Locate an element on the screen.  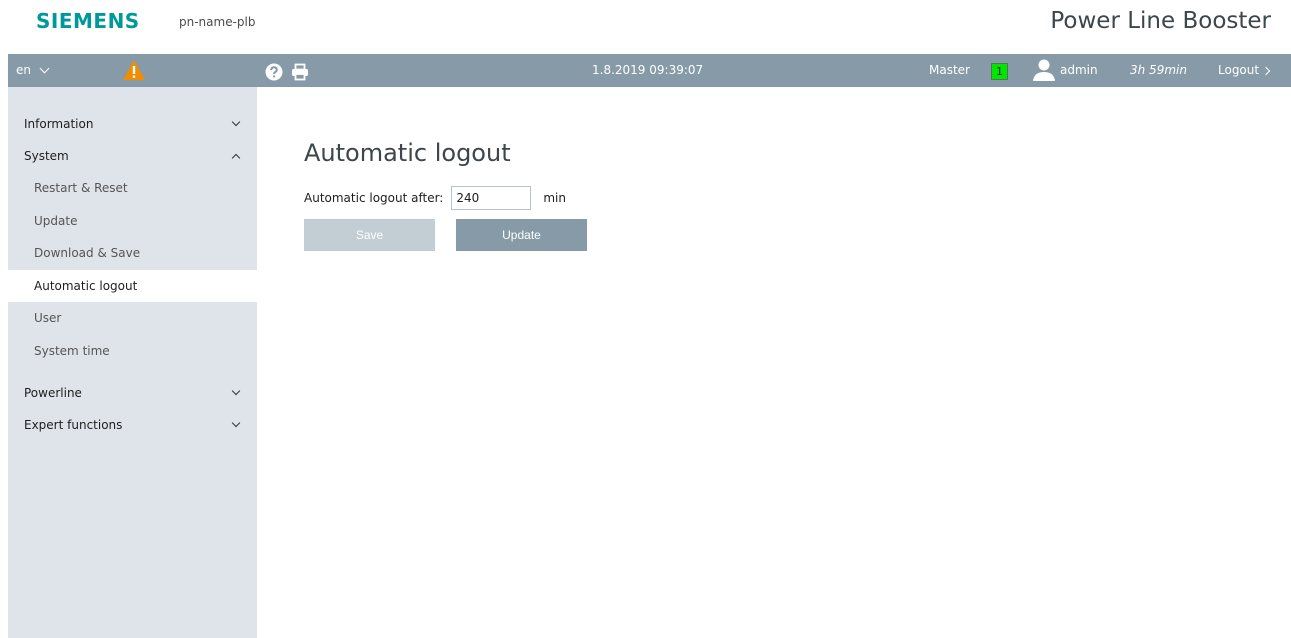
sidebar-item-user: User is located at coordinates (132, 318).